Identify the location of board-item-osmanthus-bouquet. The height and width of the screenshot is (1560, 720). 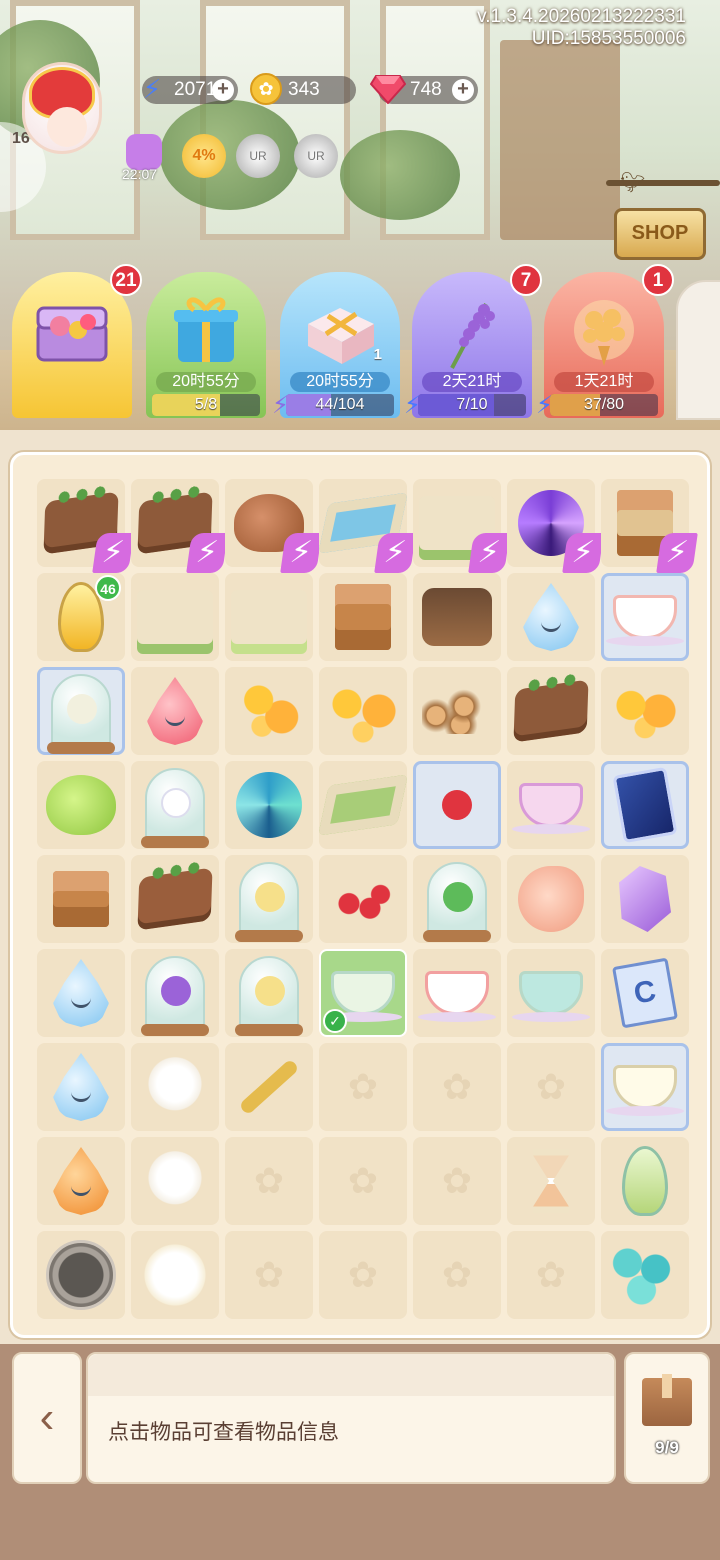
(363, 711).